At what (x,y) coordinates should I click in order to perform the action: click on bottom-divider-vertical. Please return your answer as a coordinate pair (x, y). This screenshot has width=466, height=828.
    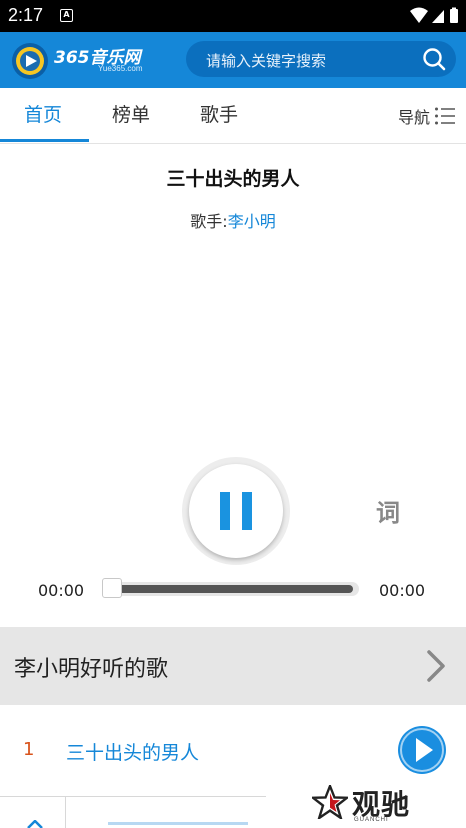
    Looking at the image, I should click on (65, 812).